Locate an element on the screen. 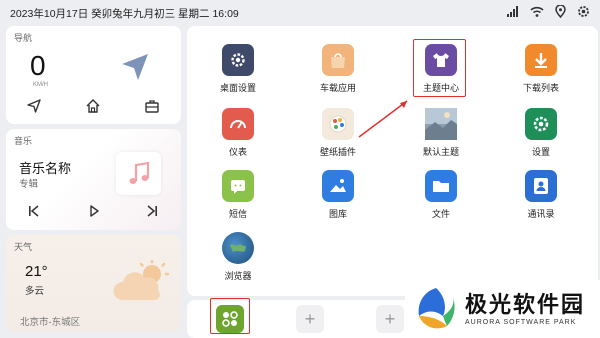 The width and height of the screenshot is (600, 338). app-label: 默认主题 is located at coordinates (440, 152).